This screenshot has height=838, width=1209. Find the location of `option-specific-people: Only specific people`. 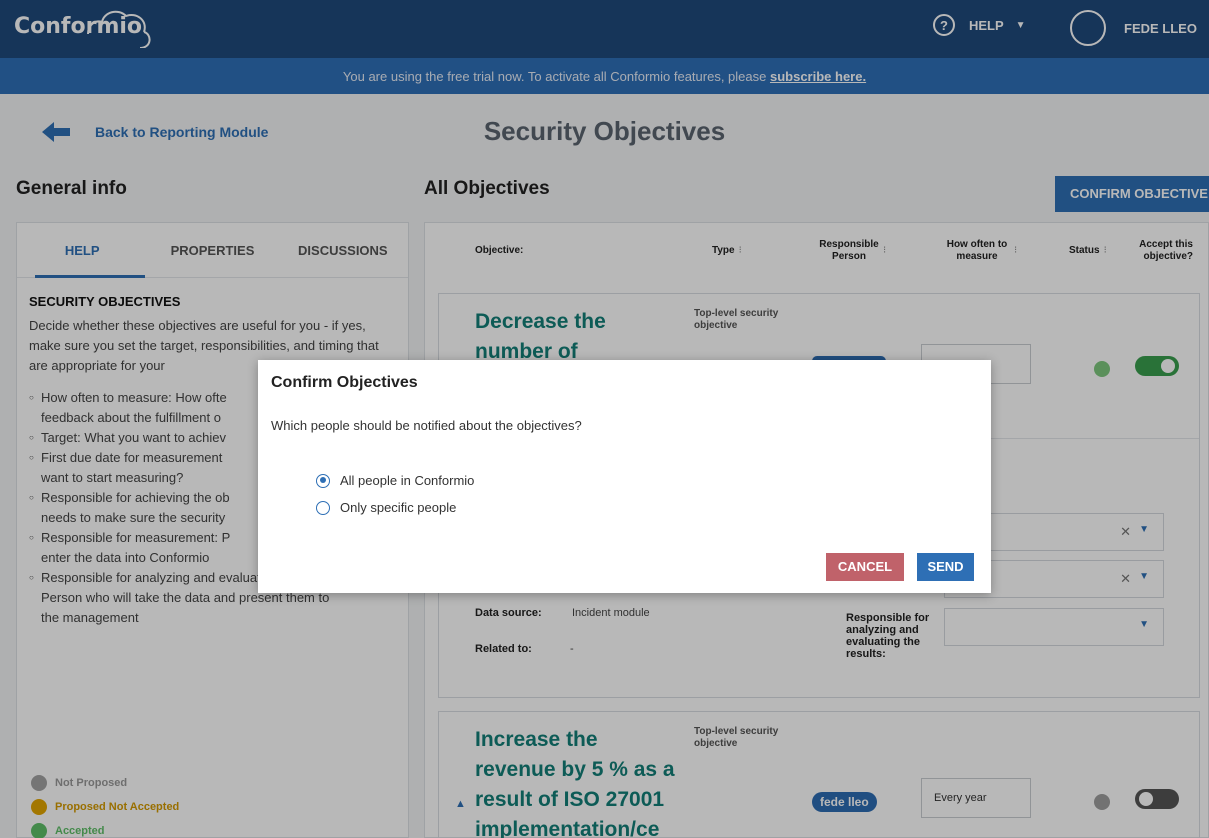

option-specific-people: Only specific people is located at coordinates (386, 507).